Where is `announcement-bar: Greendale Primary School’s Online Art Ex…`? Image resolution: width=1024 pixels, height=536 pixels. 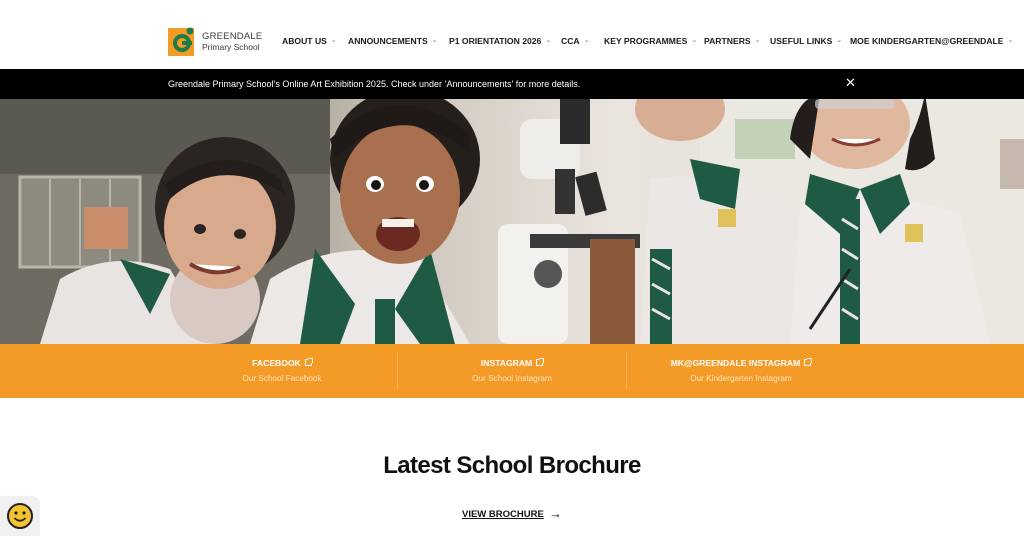 announcement-bar: Greendale Primary School’s Online Art Ex… is located at coordinates (512, 84).